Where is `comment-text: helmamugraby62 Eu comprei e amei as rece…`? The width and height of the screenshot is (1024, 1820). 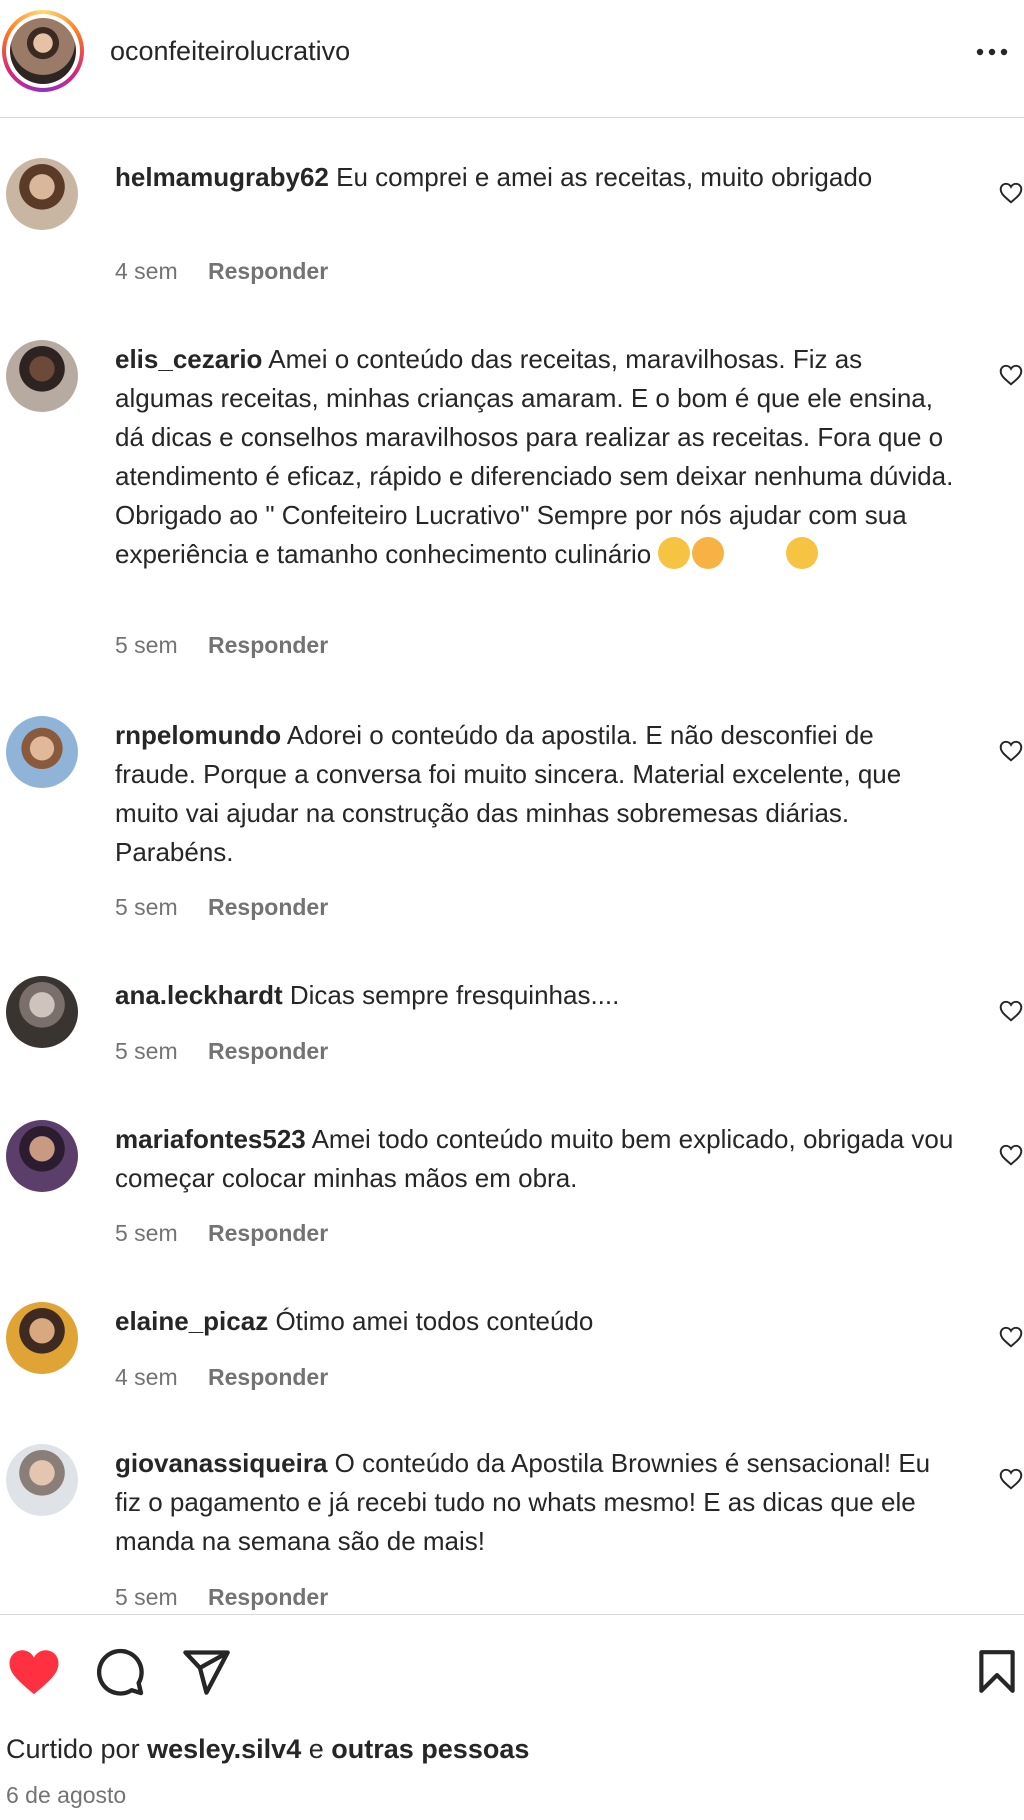
comment-text: helmamugraby62 Eu comprei e amei as rece… is located at coordinates (535, 177).